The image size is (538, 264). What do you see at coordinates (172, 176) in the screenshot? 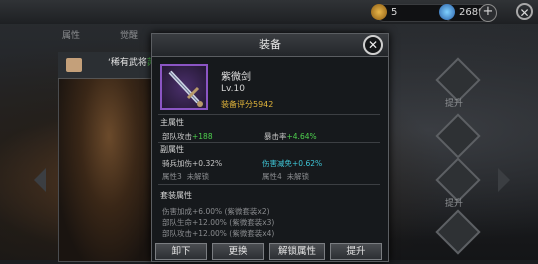
I see `attr-label: 属性3` at bounding box center [172, 176].